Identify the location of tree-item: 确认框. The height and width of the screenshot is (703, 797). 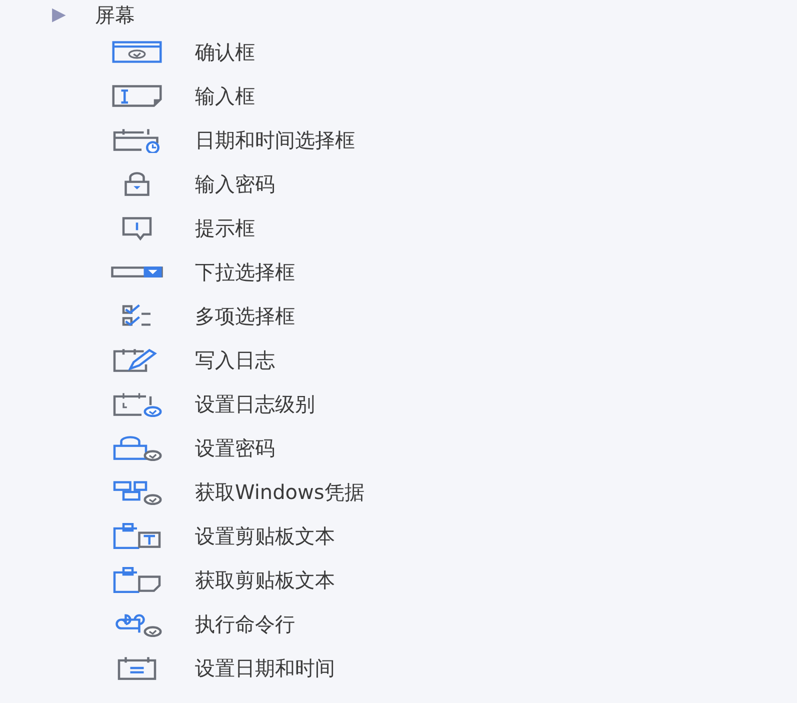
(225, 52).